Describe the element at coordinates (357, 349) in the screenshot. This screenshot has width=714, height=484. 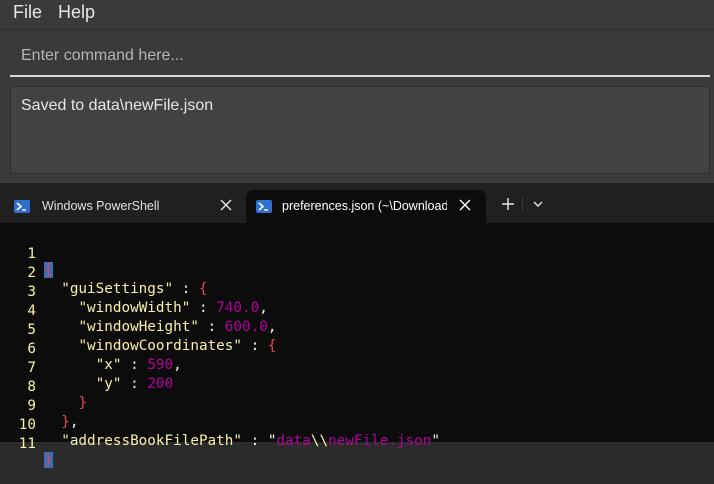
I see `code-line: 6 "x" : 590,` at that location.